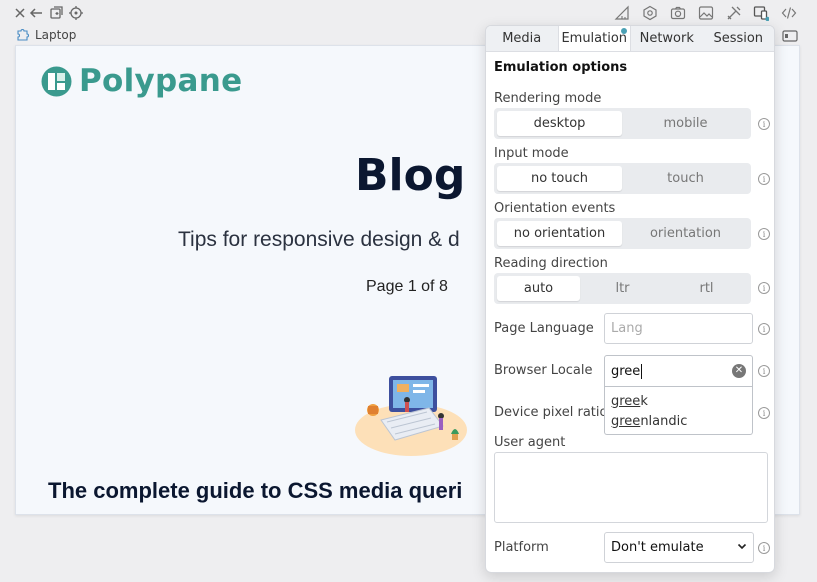 Image resolution: width=817 pixels, height=582 pixels. I want to click on chevron-down-icon, so click(742, 547).